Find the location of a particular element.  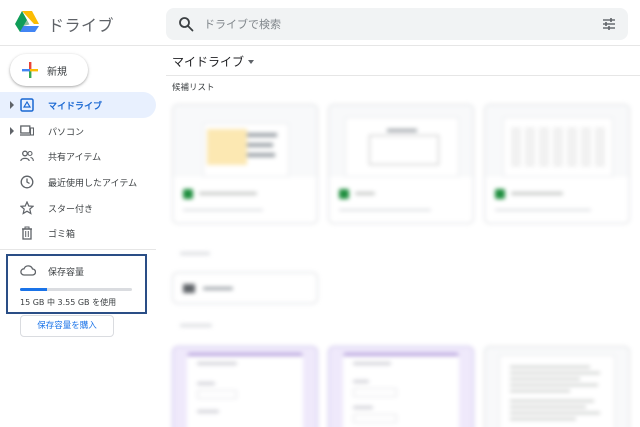

new-button: 新規 is located at coordinates (49, 70).